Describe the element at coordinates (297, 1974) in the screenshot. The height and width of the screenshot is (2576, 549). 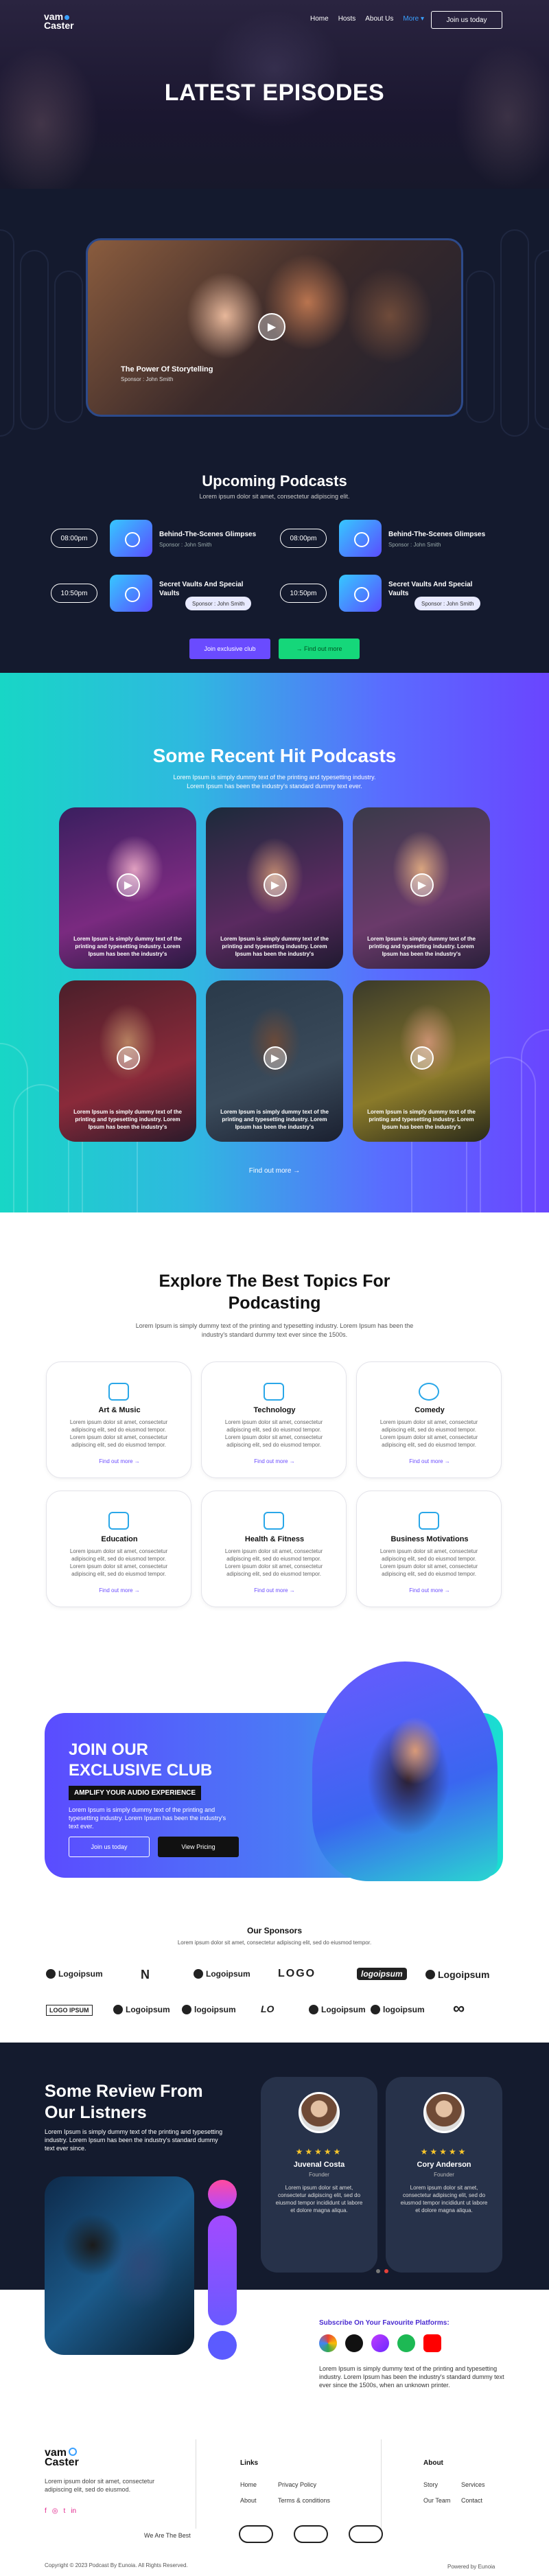
I see `sponsor-logo: LOGO` at that location.